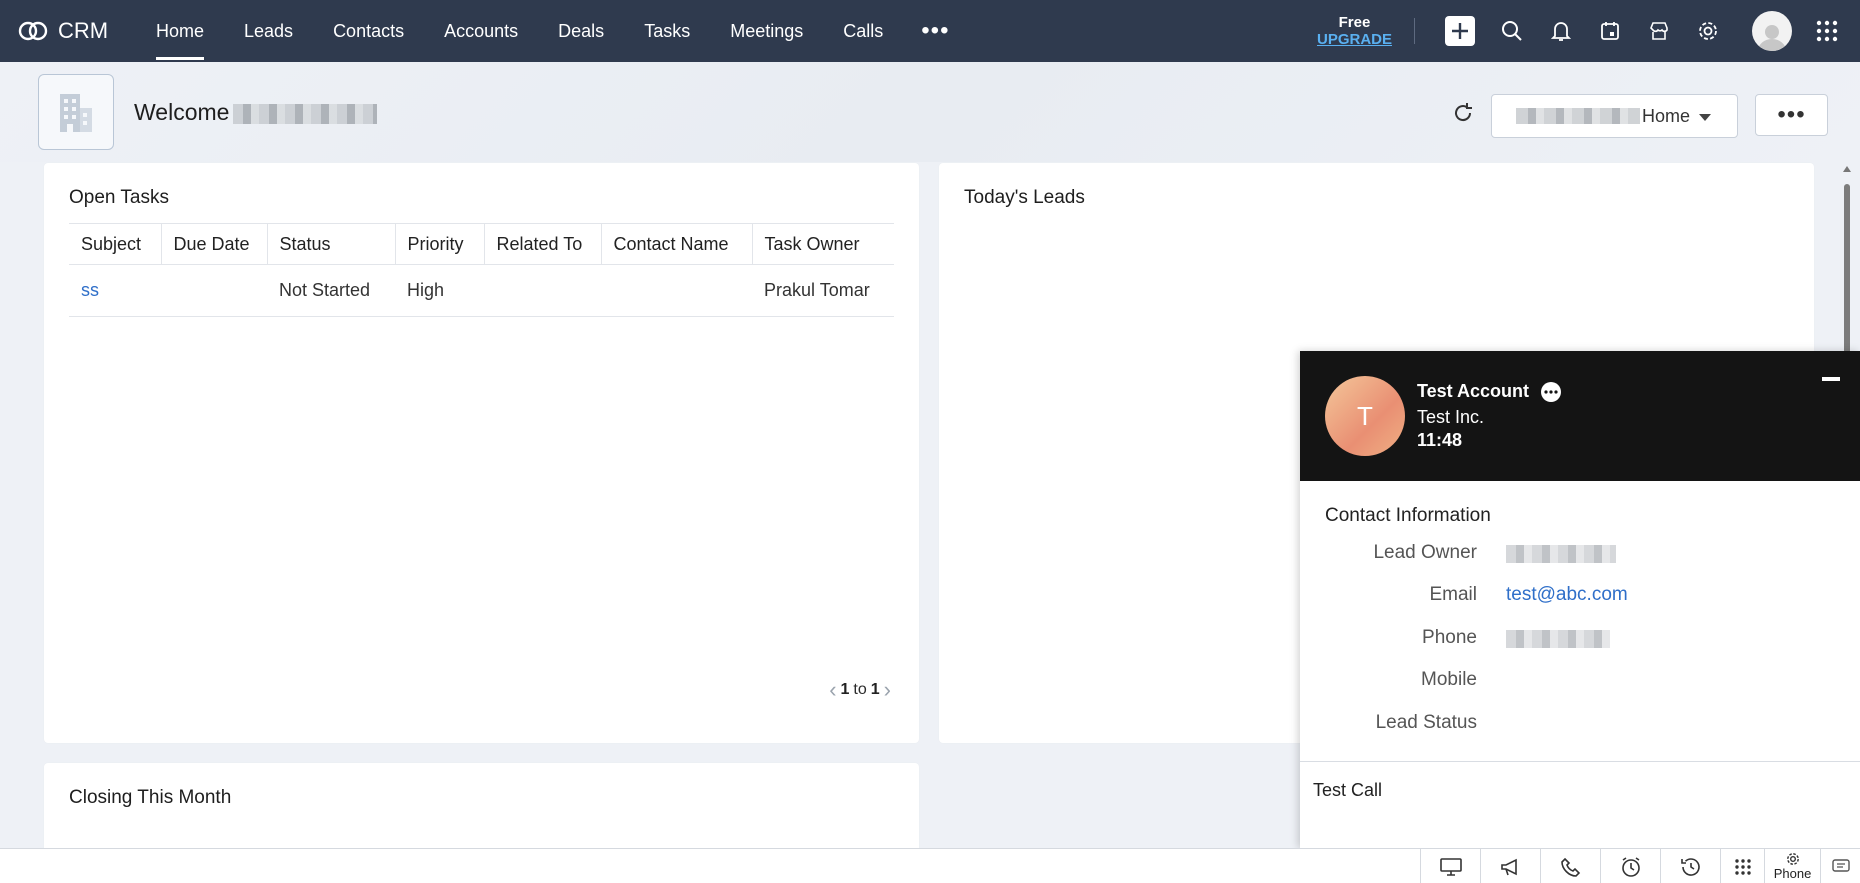 The height and width of the screenshot is (883, 1860). Describe the element at coordinates (180, 31) in the screenshot. I see `tab-home: Home` at that location.